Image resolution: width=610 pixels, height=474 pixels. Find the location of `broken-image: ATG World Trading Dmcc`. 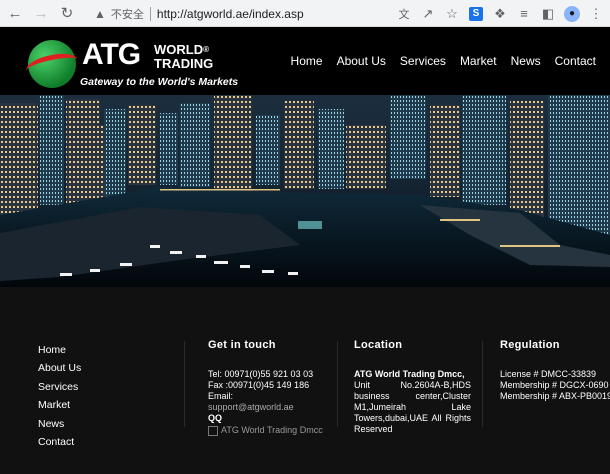

broken-image: ATG World Trading Dmcc is located at coordinates (267, 430).